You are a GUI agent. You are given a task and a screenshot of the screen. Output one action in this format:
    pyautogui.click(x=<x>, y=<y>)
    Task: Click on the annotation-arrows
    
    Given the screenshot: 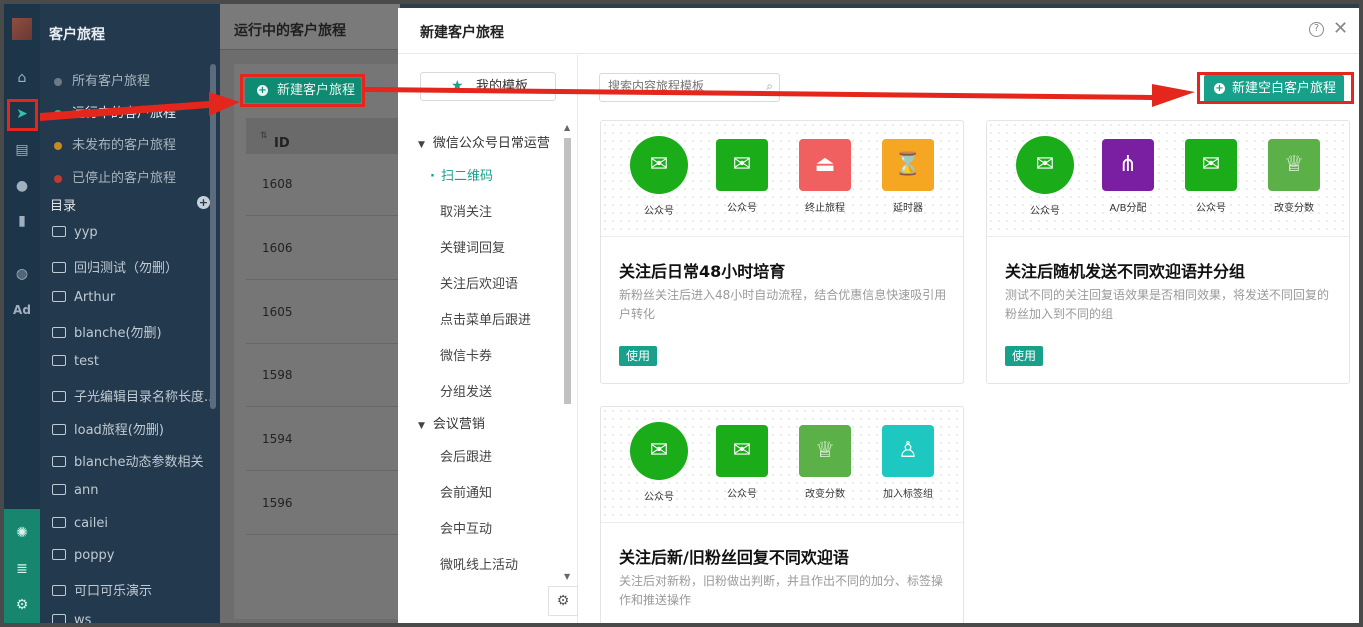 What is the action you would take?
    pyautogui.click(x=617, y=102)
    